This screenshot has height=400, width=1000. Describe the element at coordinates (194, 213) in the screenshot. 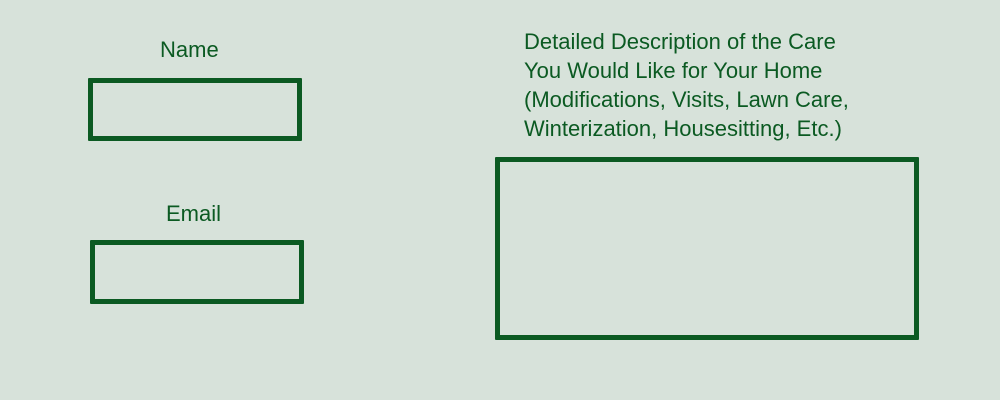

I see `email-label: Email` at that location.